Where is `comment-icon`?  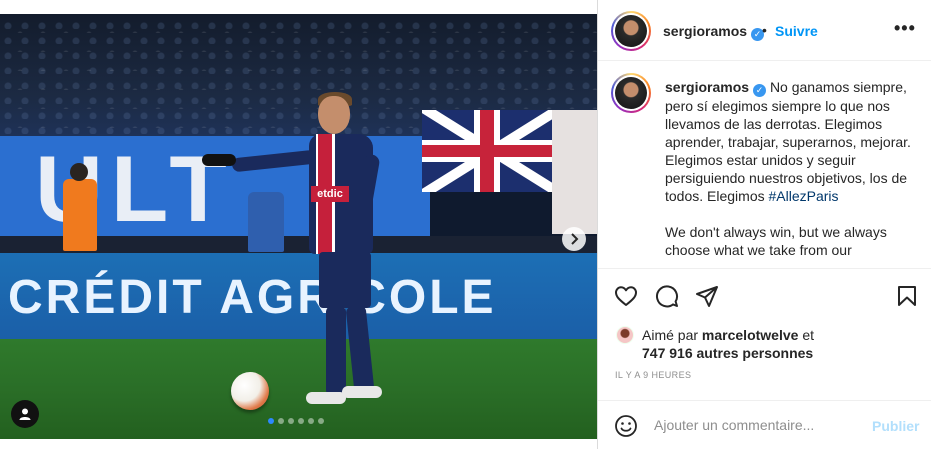
comment-icon is located at coordinates (667, 296).